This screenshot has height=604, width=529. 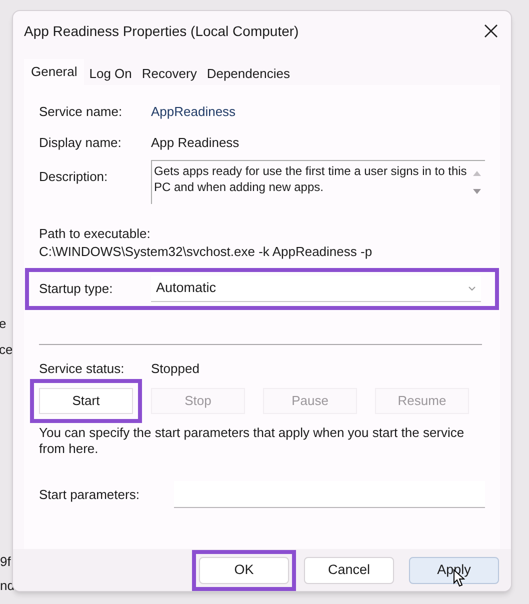 I want to click on tab: Log On, so click(x=110, y=74).